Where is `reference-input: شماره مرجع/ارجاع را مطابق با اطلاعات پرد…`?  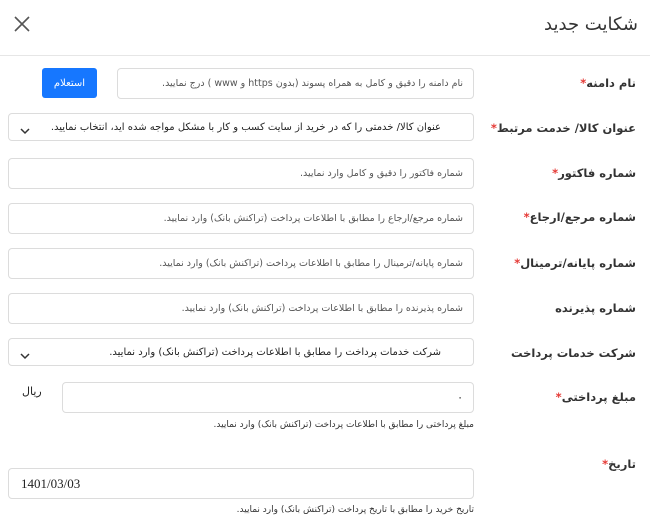
reference-input: شماره مرجع/ارجاع را مطابق با اطلاعات پرد… is located at coordinates (241, 218).